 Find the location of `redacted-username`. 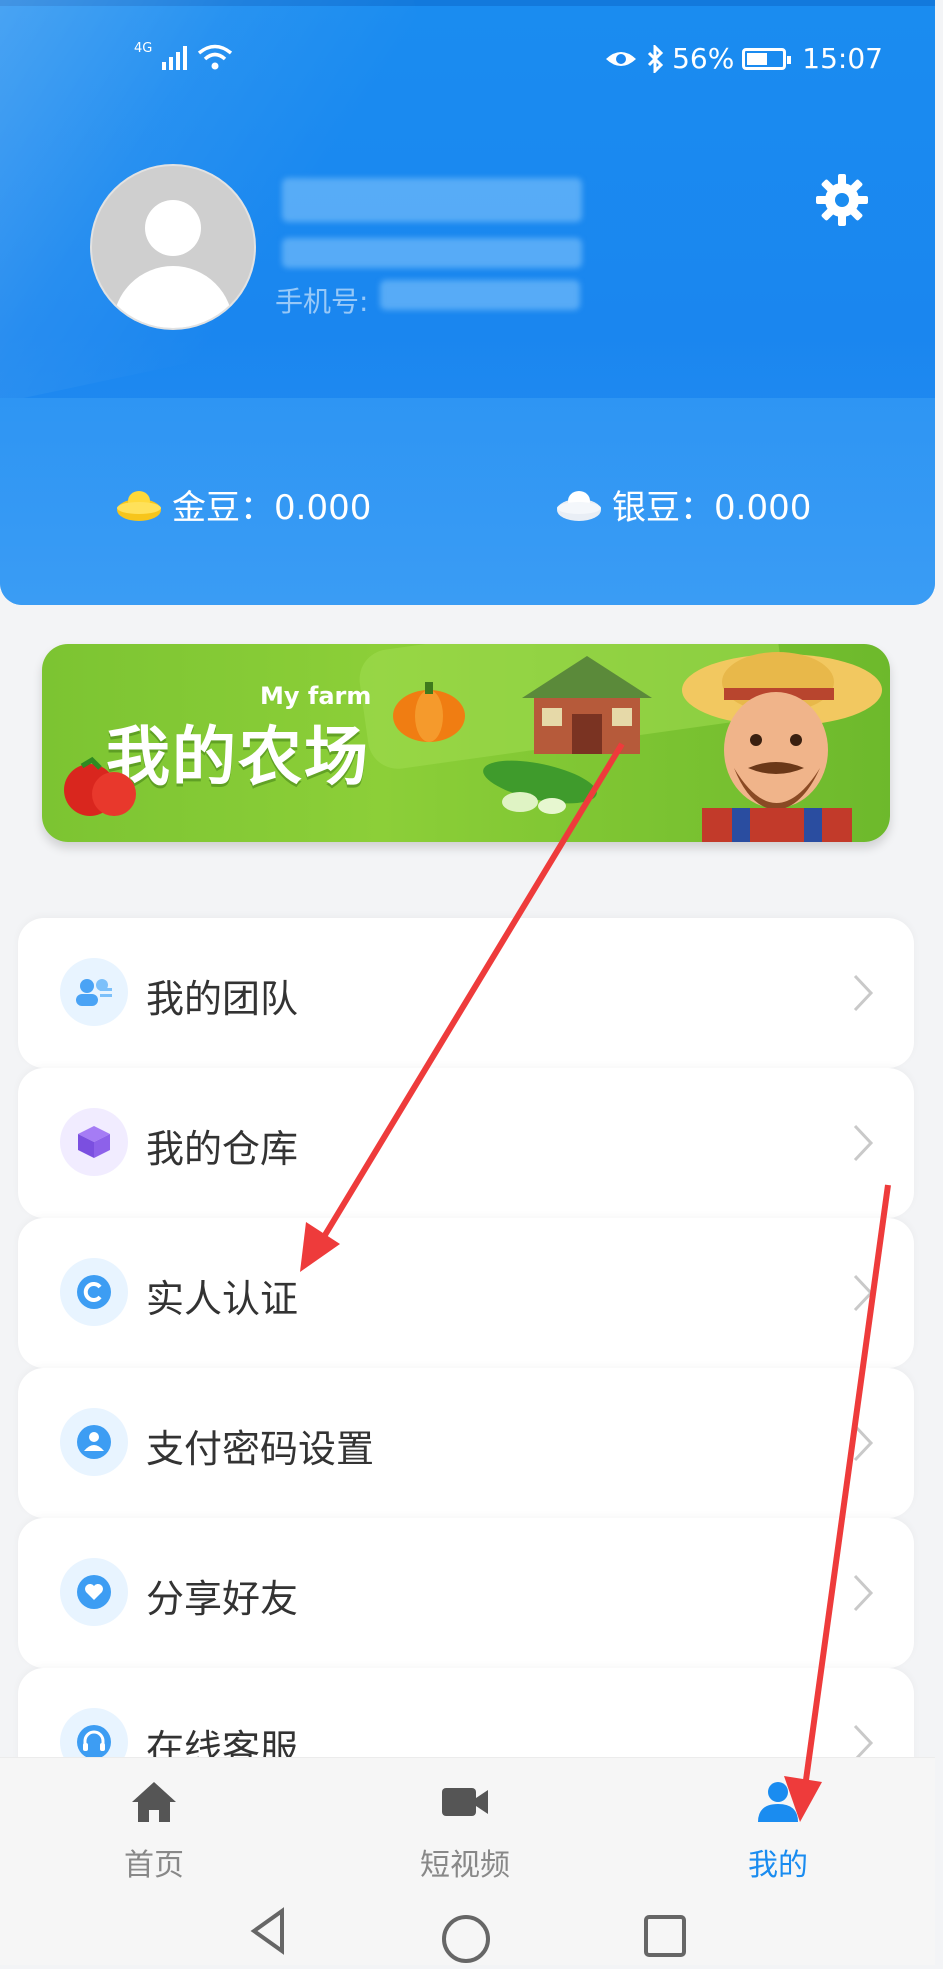

redacted-username is located at coordinates (432, 200).